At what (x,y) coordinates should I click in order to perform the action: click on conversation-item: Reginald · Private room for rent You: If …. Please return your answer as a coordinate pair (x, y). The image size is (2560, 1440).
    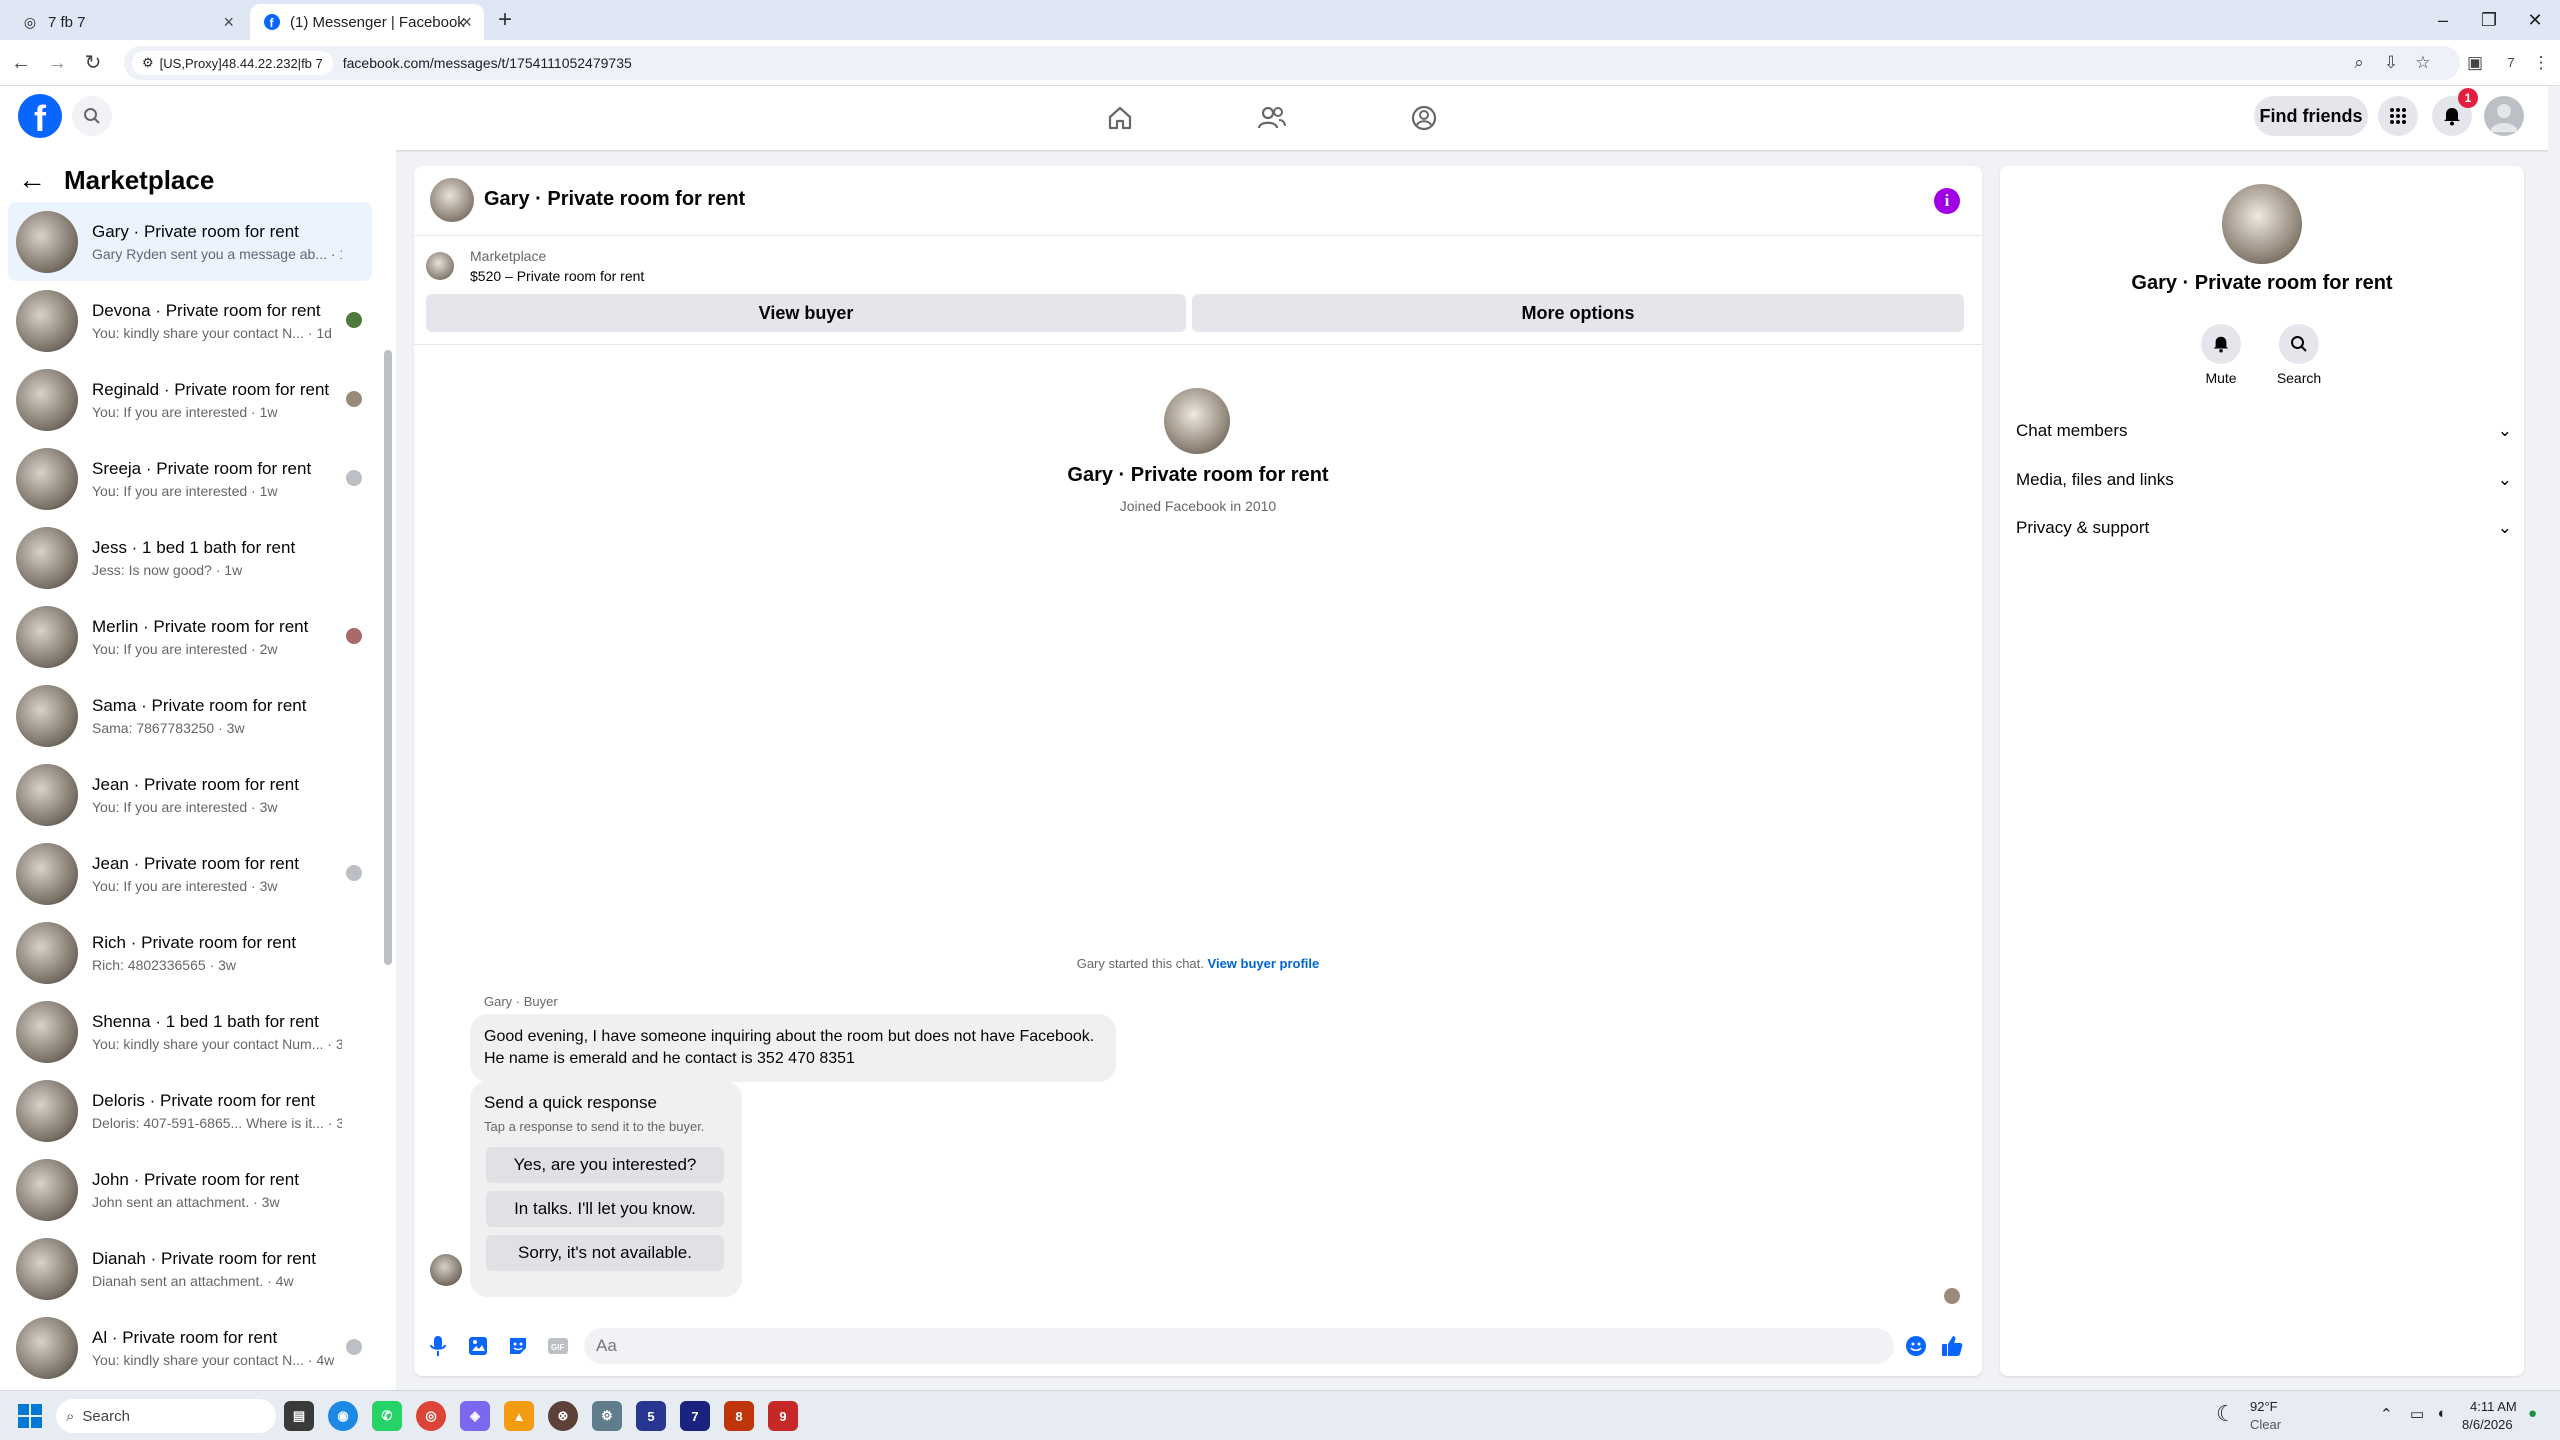
    Looking at the image, I should click on (190, 399).